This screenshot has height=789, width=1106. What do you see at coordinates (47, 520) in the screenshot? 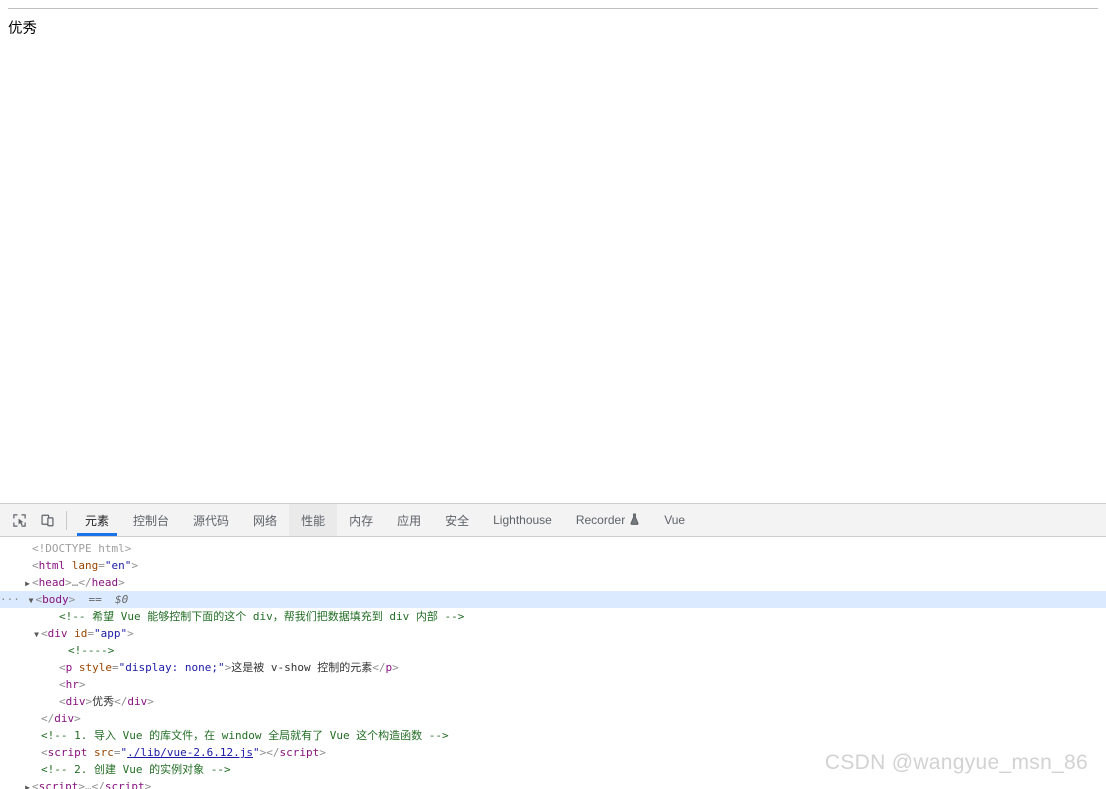
I see `device-toolbar-icon` at bounding box center [47, 520].